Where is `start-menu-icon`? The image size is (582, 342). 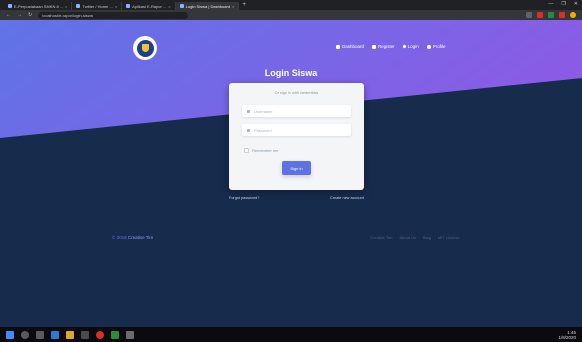
start-menu-icon is located at coordinates (10, 334).